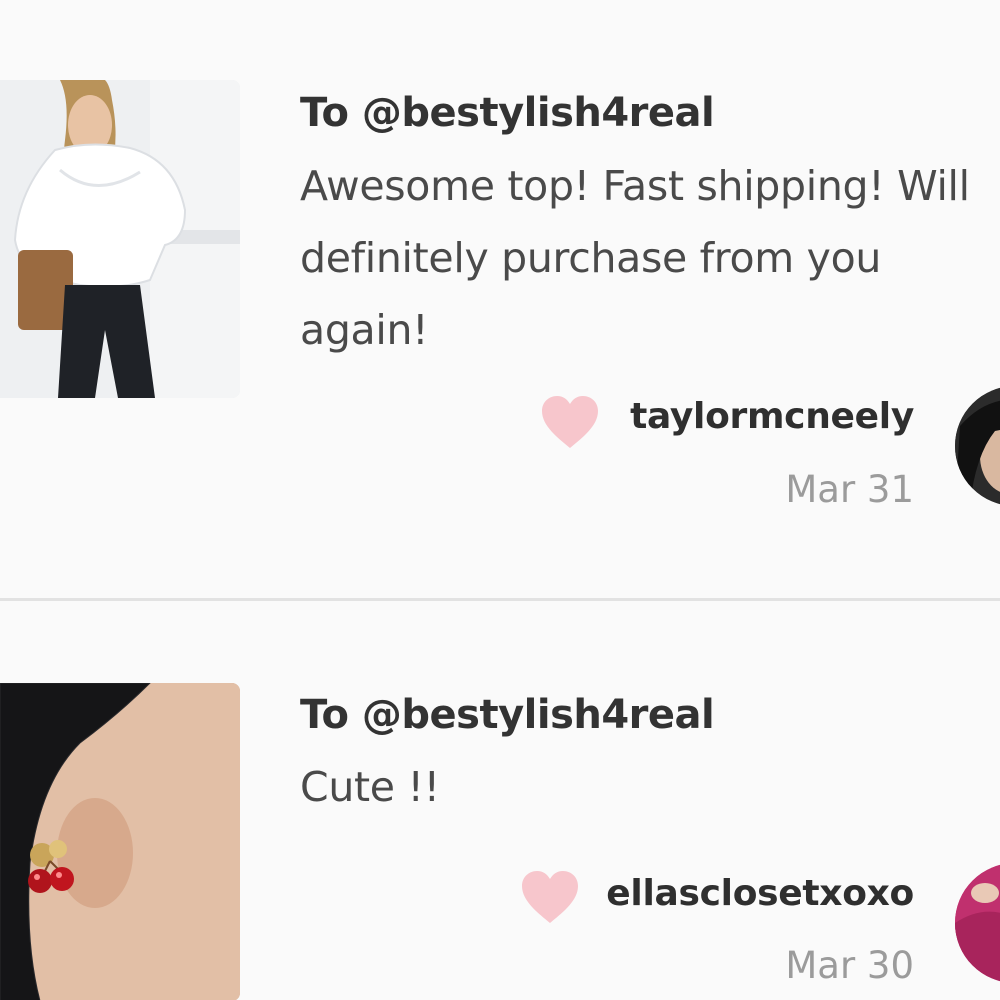 This screenshot has width=1000, height=1000. I want to click on review-date: Mar 30, so click(849, 965).